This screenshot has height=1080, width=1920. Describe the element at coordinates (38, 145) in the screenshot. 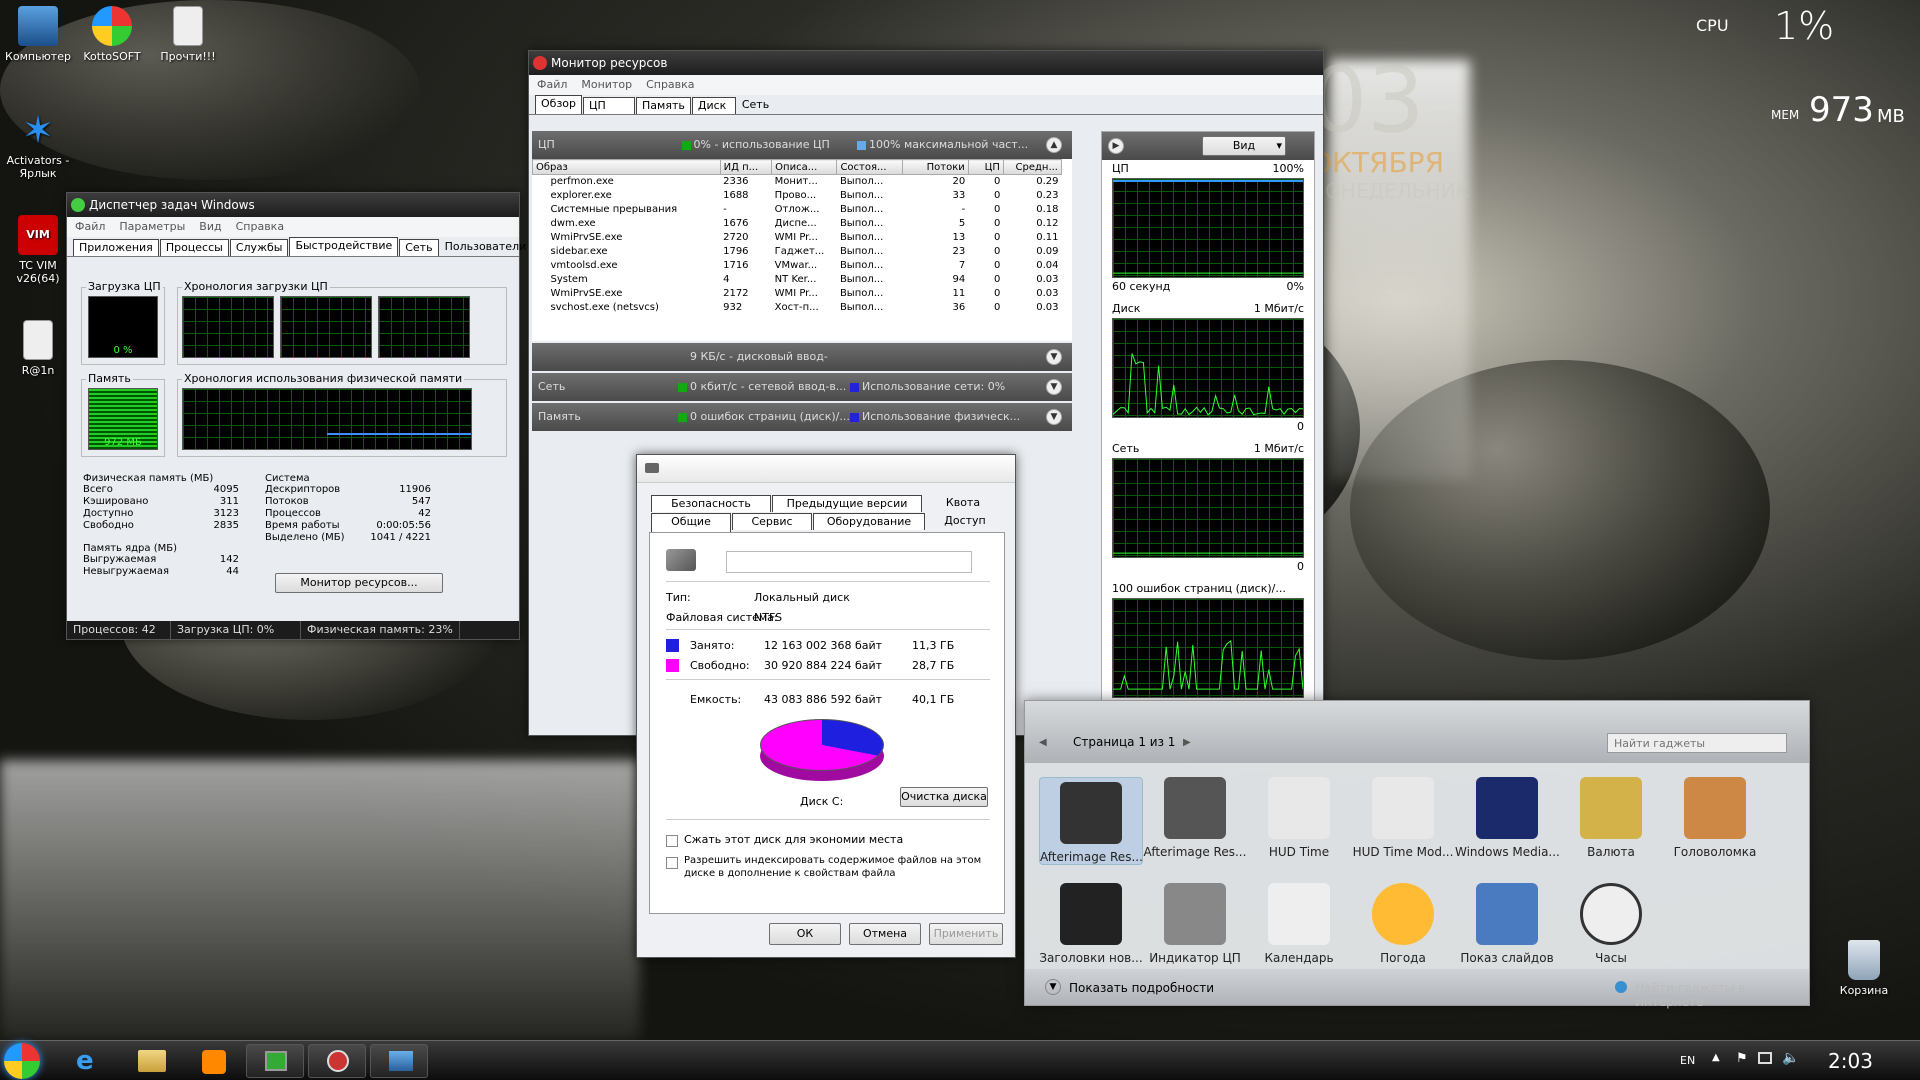

I see `desktop-icon-activators: ✶ Activators - Ярлык` at that location.